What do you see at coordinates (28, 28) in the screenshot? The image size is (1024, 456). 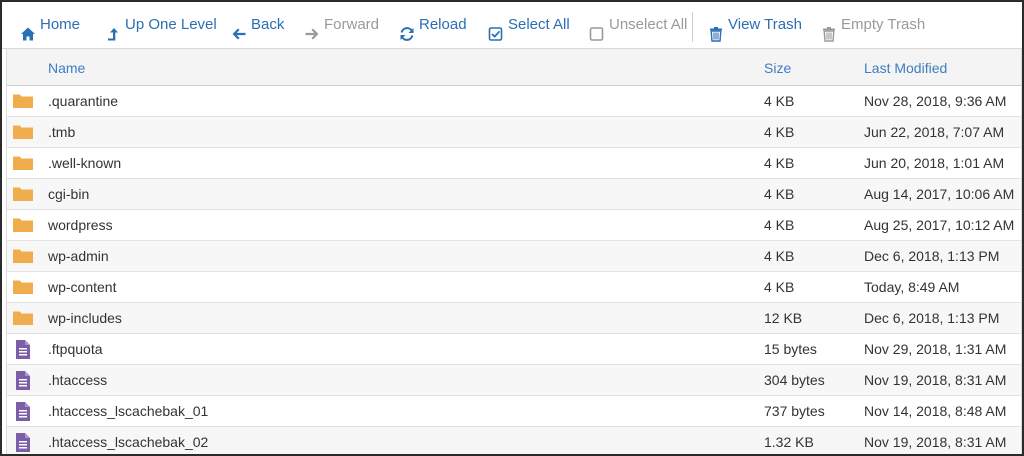 I see `home-icon` at bounding box center [28, 28].